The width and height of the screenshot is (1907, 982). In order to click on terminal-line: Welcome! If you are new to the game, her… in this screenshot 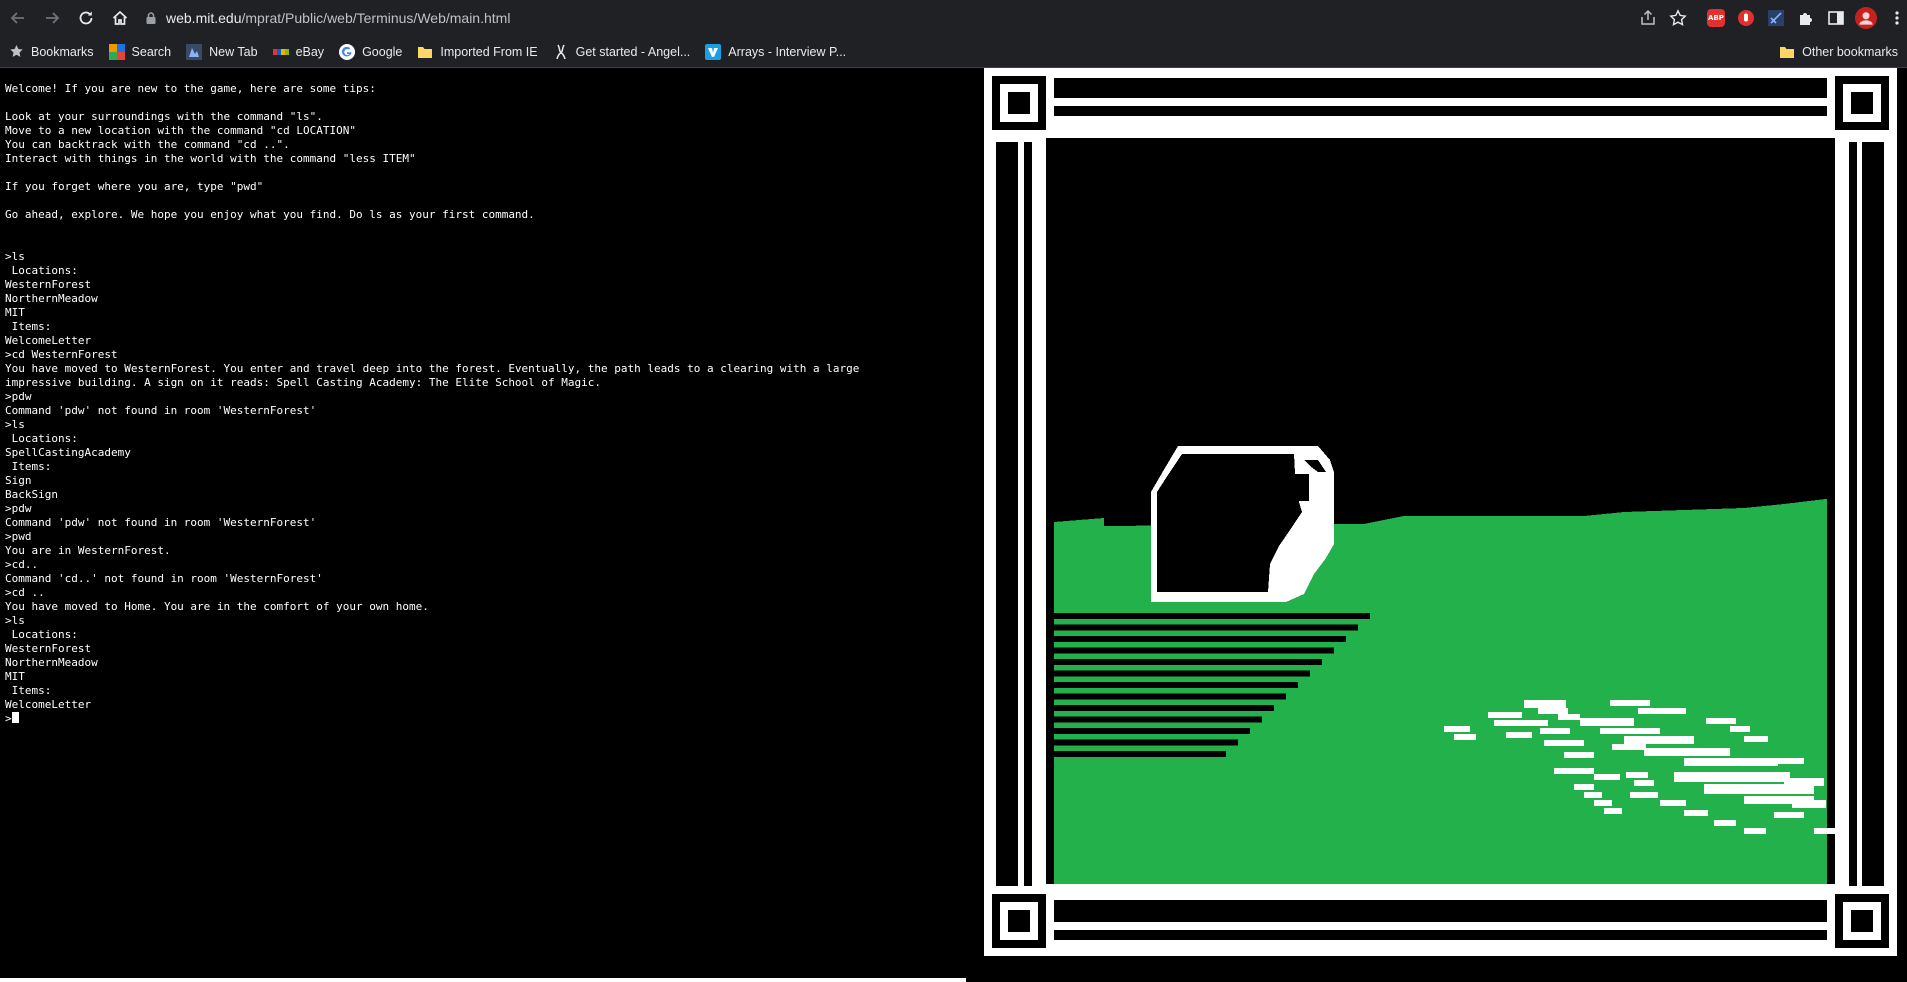, I will do `click(190, 88)`.